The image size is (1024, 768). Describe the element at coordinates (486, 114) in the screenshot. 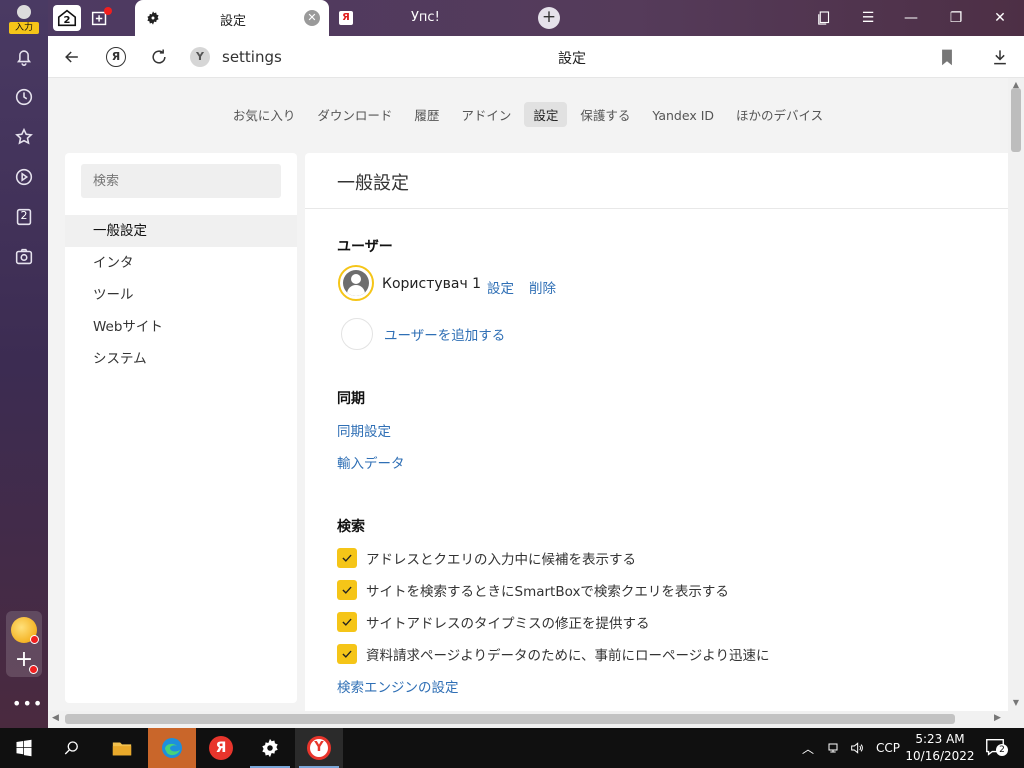

I see `top-nav-item: アドイン` at that location.